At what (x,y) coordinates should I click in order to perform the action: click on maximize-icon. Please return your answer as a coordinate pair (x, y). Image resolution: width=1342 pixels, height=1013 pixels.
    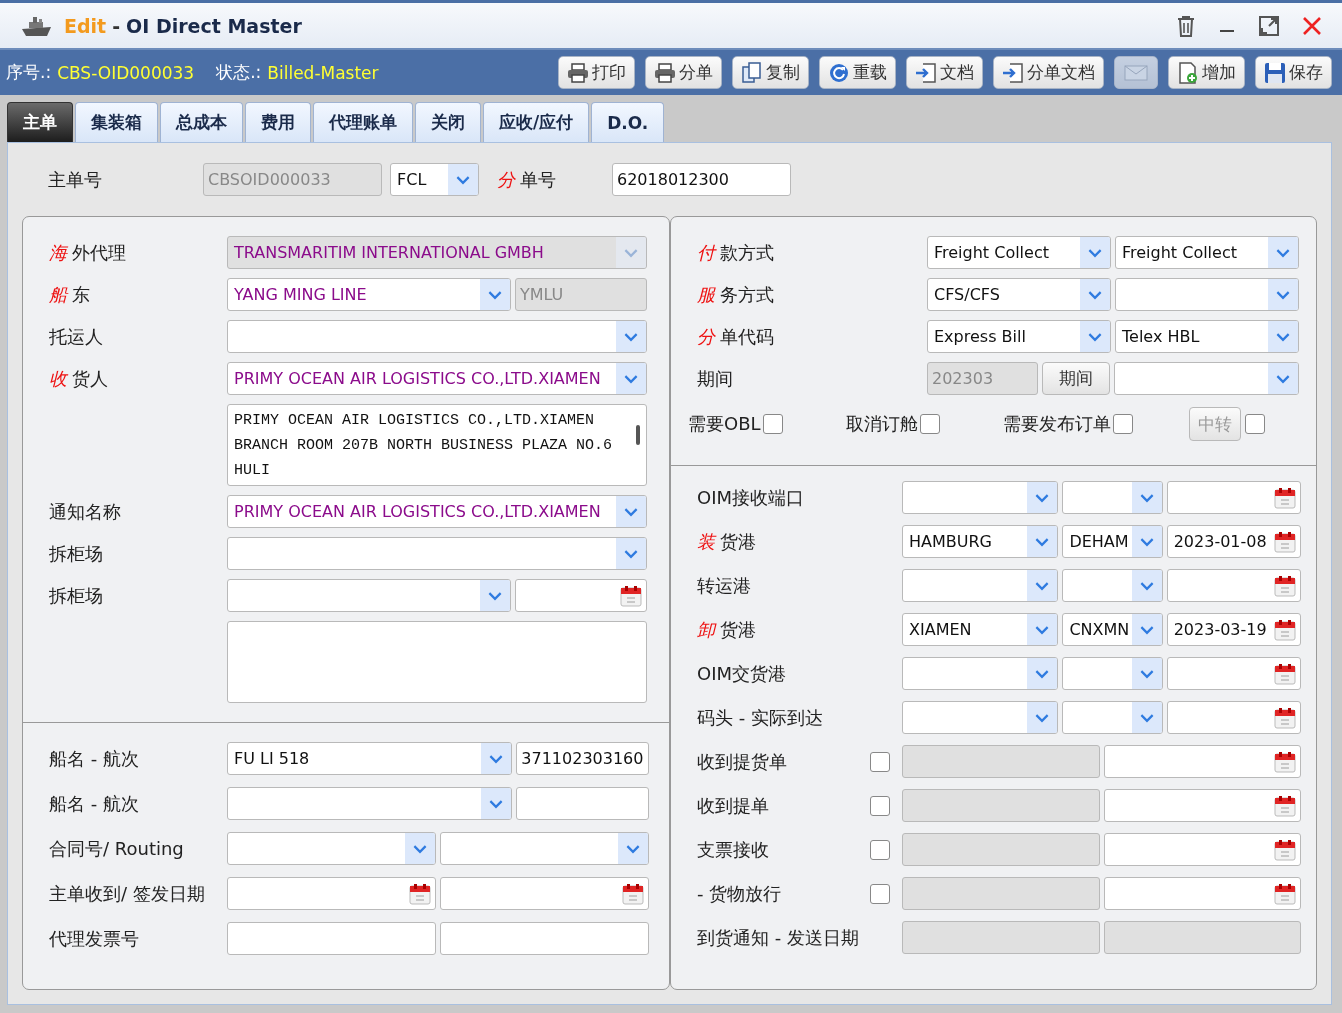
    Looking at the image, I should click on (1269, 25).